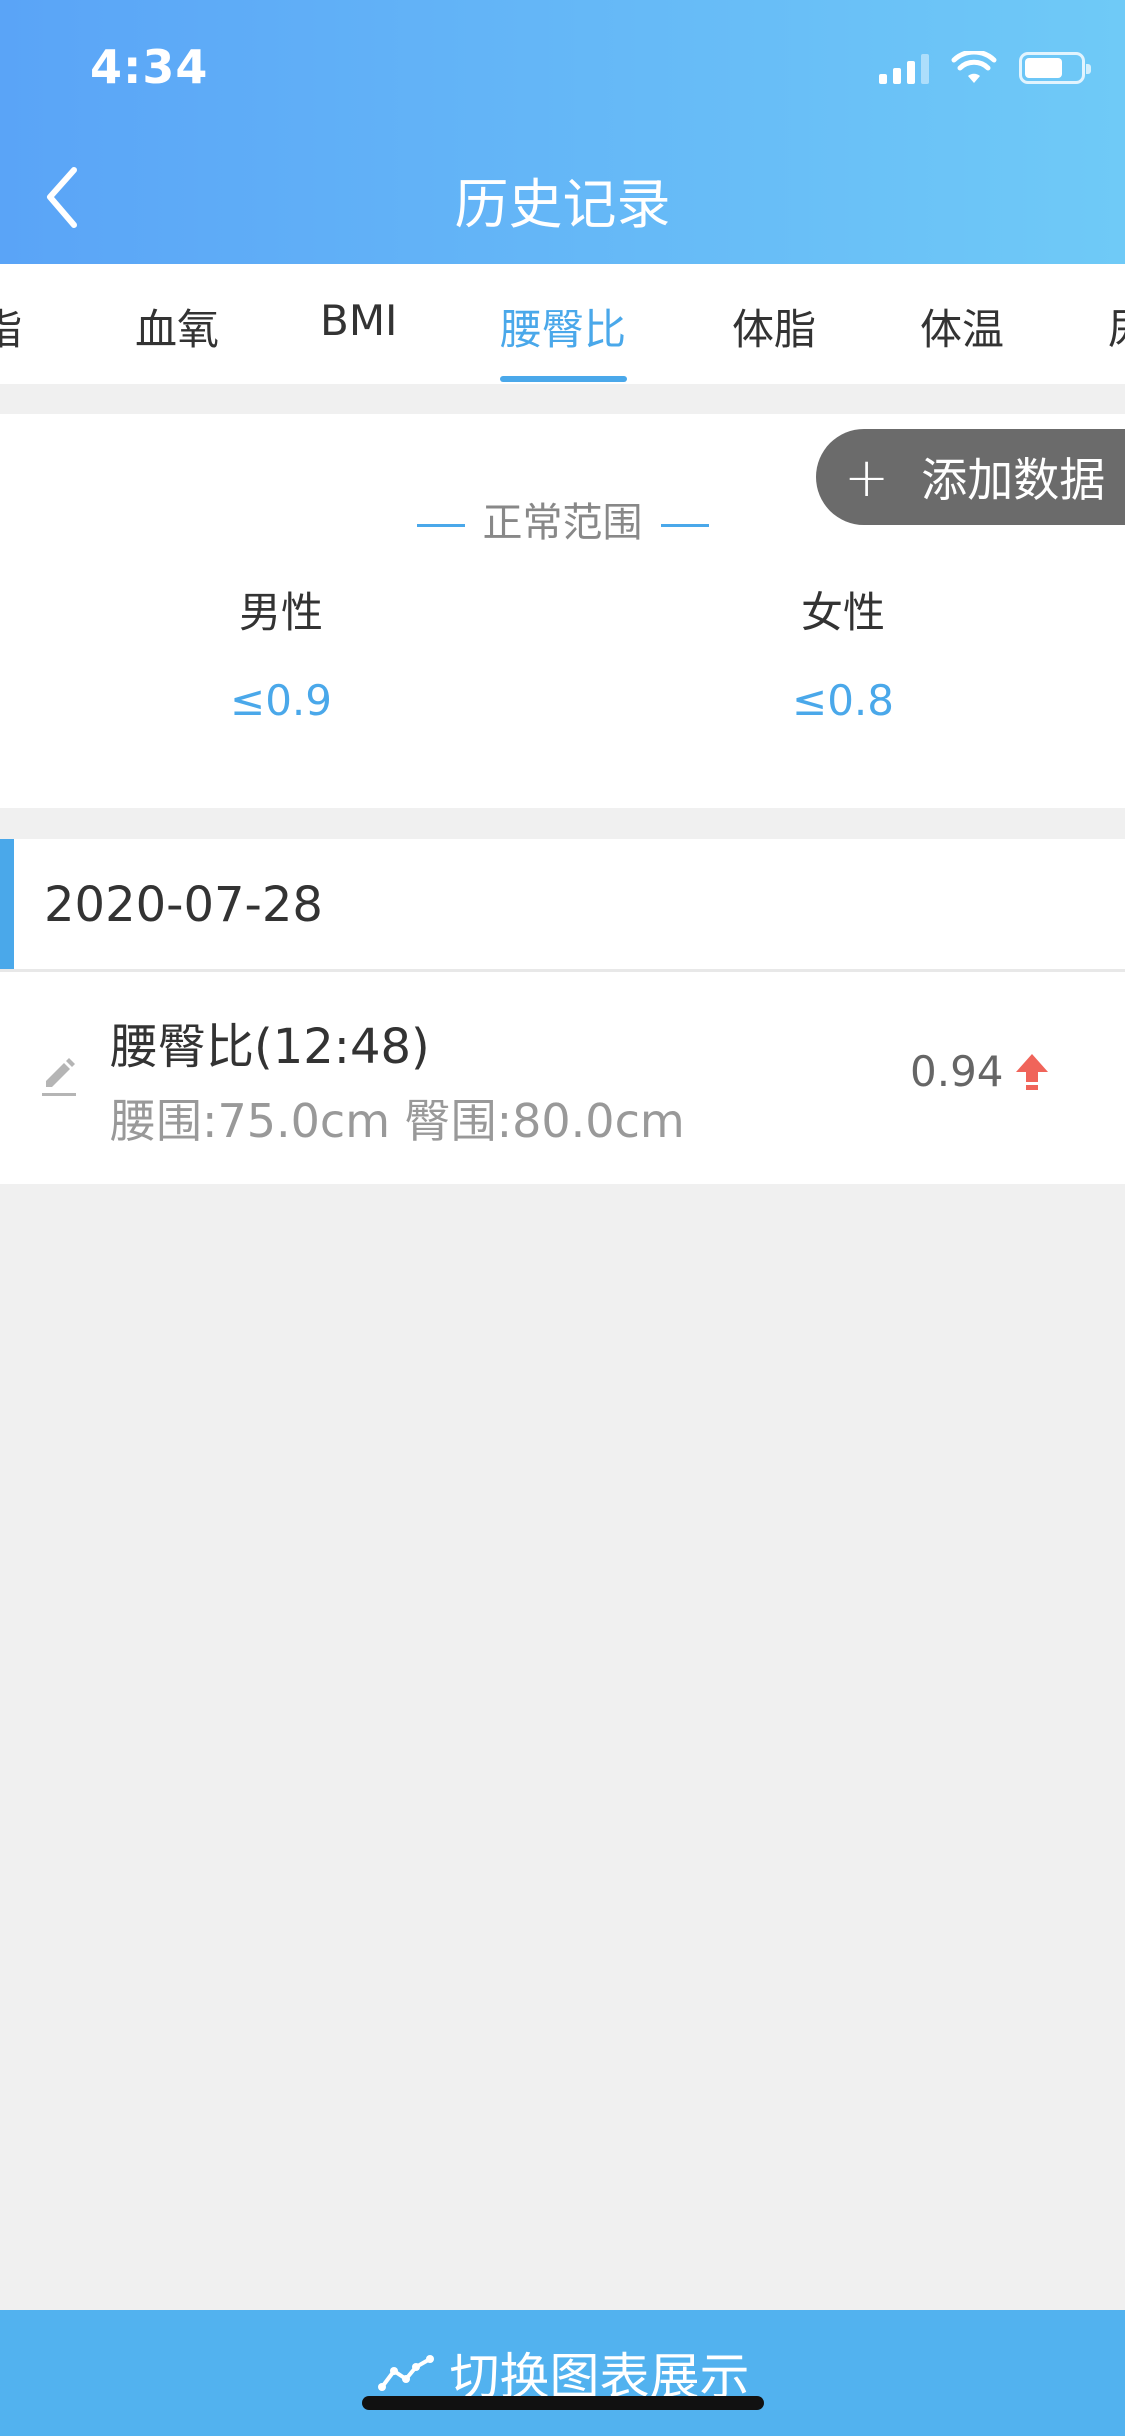 The width and height of the screenshot is (1125, 2436). What do you see at coordinates (563, 379) in the screenshot?
I see `active-tab-indicator` at bounding box center [563, 379].